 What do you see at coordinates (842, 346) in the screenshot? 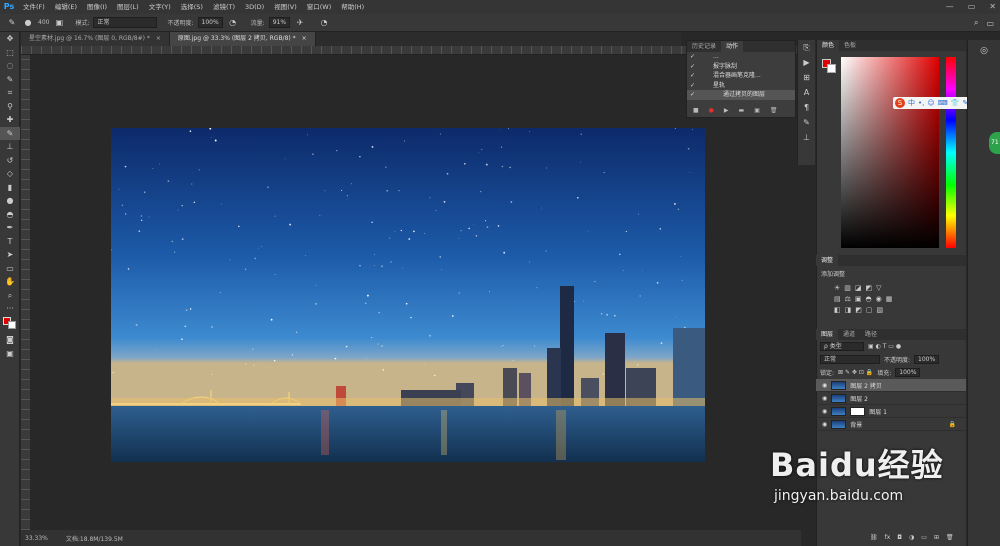
I see `layer-filter-select: ρ 类型` at bounding box center [842, 346].